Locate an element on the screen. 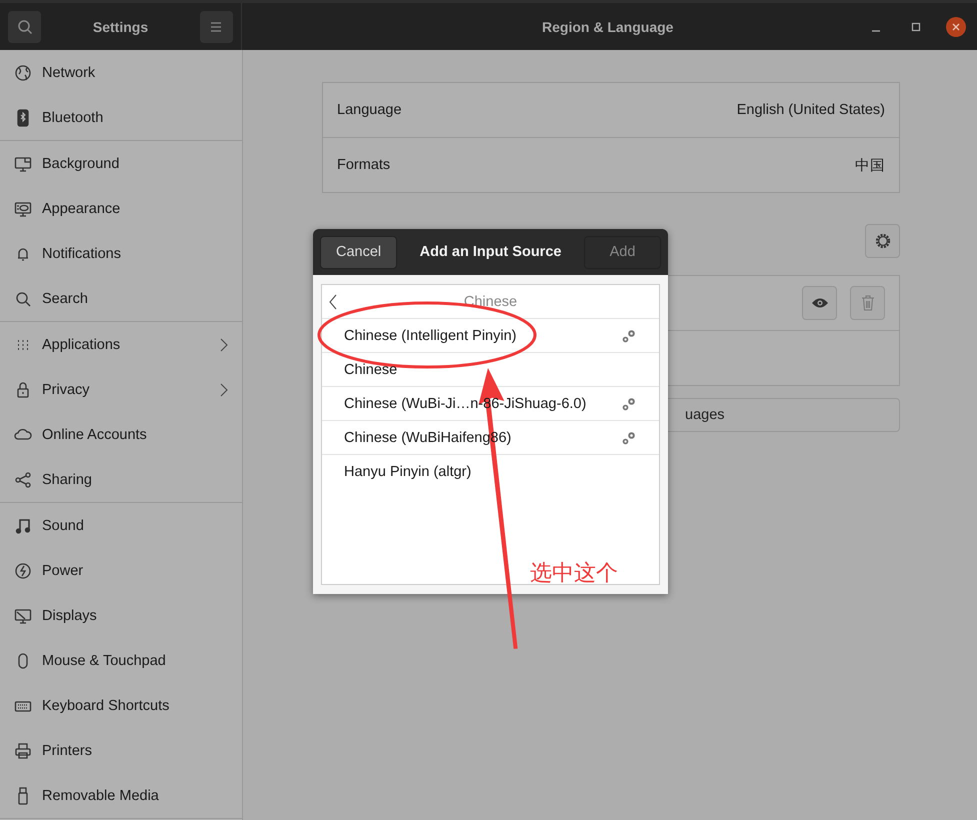  gear-icon is located at coordinates (883, 241).